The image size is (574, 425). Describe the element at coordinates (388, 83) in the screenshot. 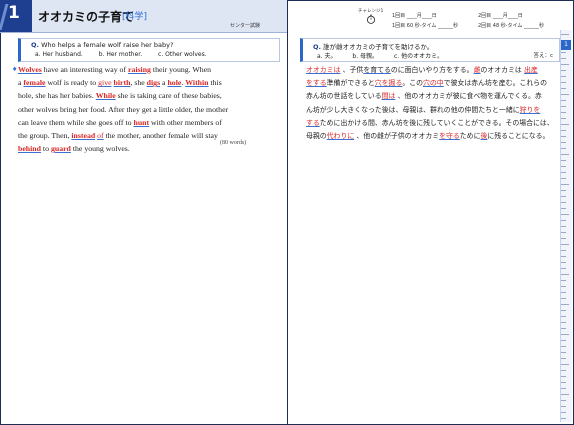

I see `translated-keyword: 穴を掘る` at that location.